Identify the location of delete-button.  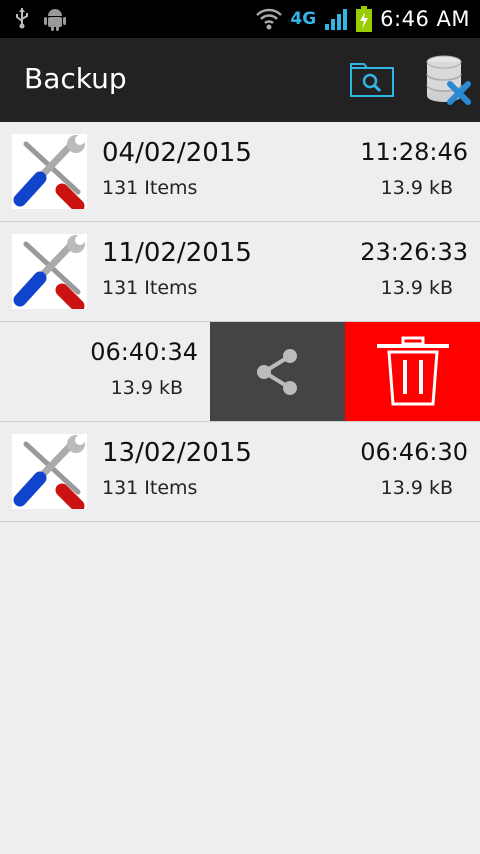
(412, 371).